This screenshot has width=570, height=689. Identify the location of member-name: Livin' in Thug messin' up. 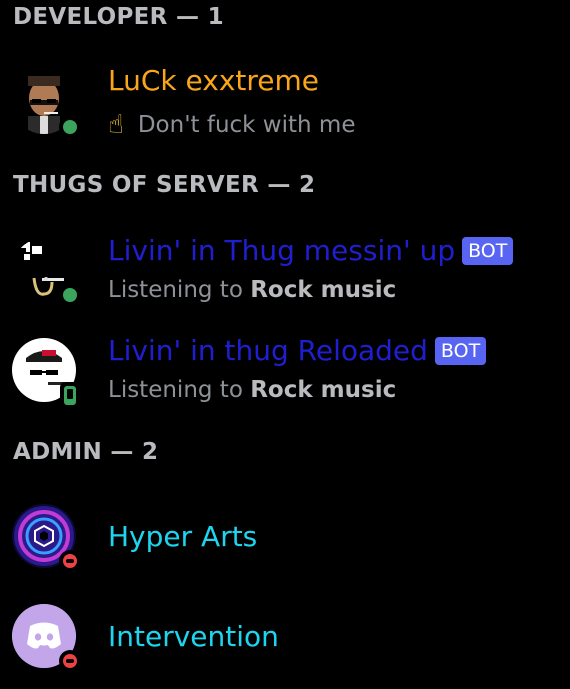
(282, 250).